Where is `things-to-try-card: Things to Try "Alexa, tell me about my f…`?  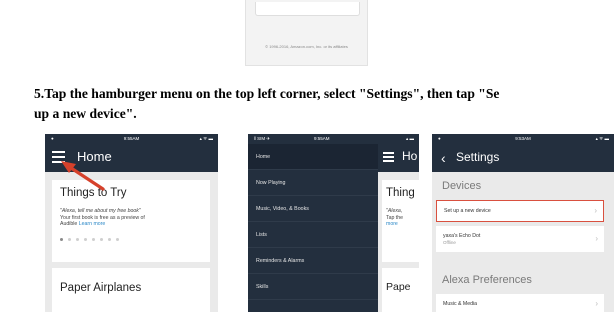 things-to-try-card: Things to Try "Alexa, tell me about my f… is located at coordinates (131, 221).